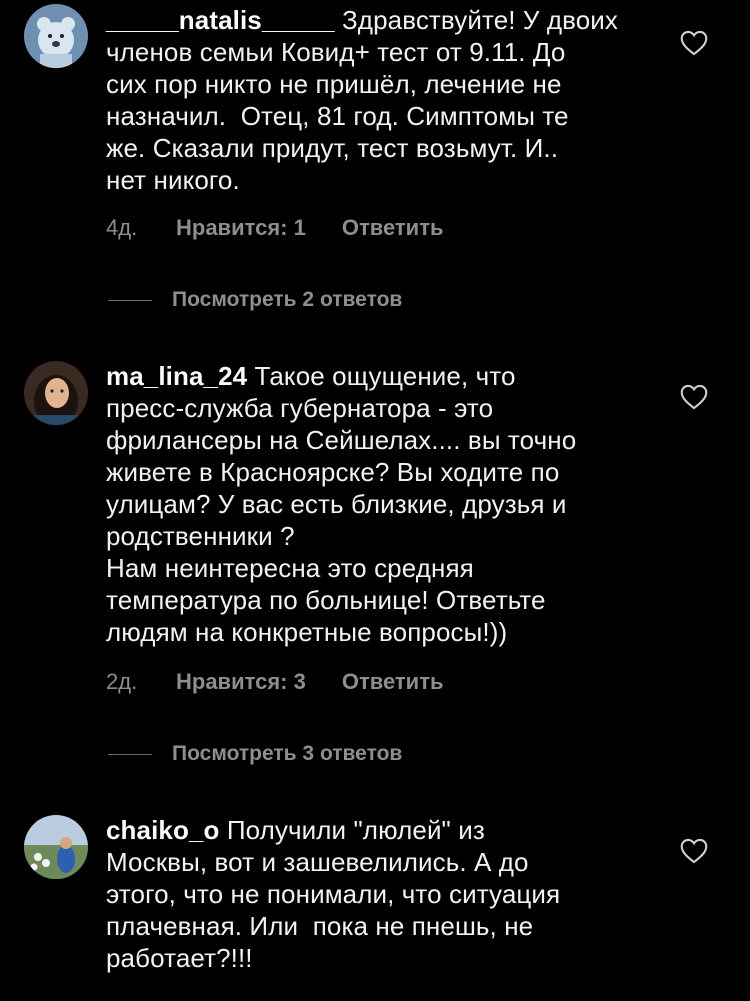  Describe the element at coordinates (241, 228) in the screenshot. I see `likes-count: Нравится: 1` at that location.